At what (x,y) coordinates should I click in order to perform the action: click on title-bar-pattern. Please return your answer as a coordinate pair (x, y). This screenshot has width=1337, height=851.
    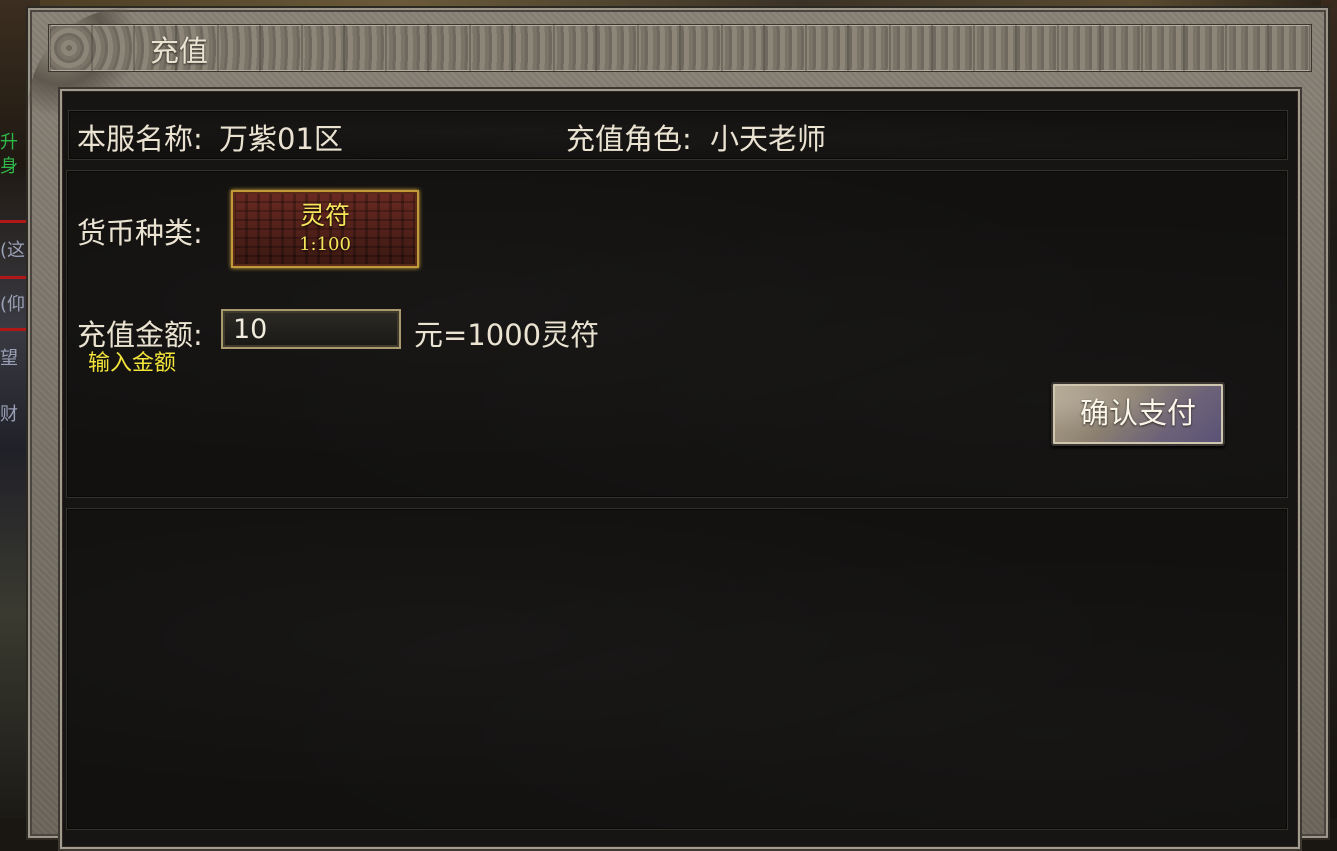
    Looking at the image, I should click on (680, 48).